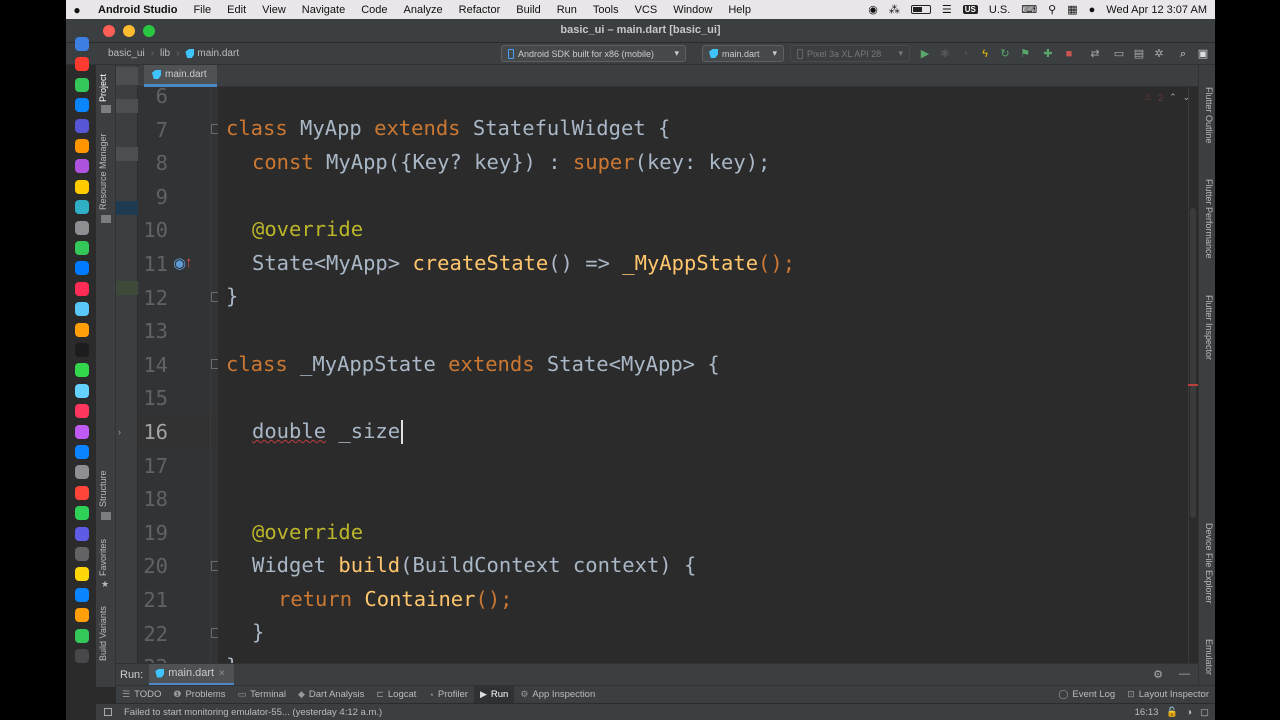 Image resolution: width=1280 pixels, height=720 pixels. What do you see at coordinates (77, 10) in the screenshot?
I see `apple-menu-icon: ●` at bounding box center [77, 10].